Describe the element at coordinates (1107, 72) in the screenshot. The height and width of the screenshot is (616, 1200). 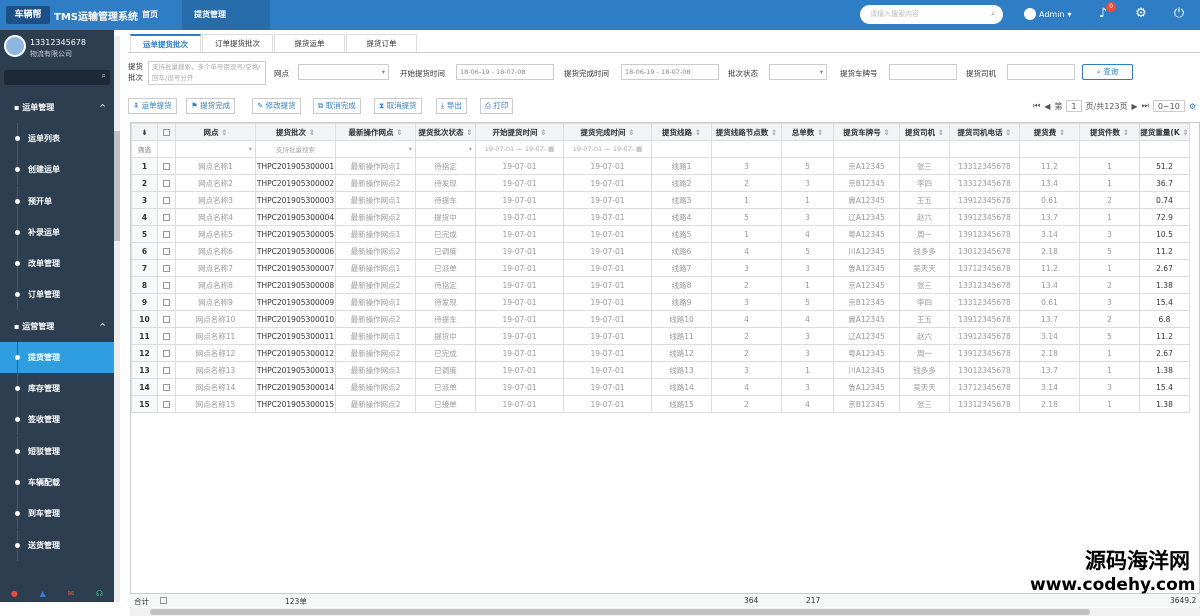
I see `query-button: ⌕ 查询` at that location.